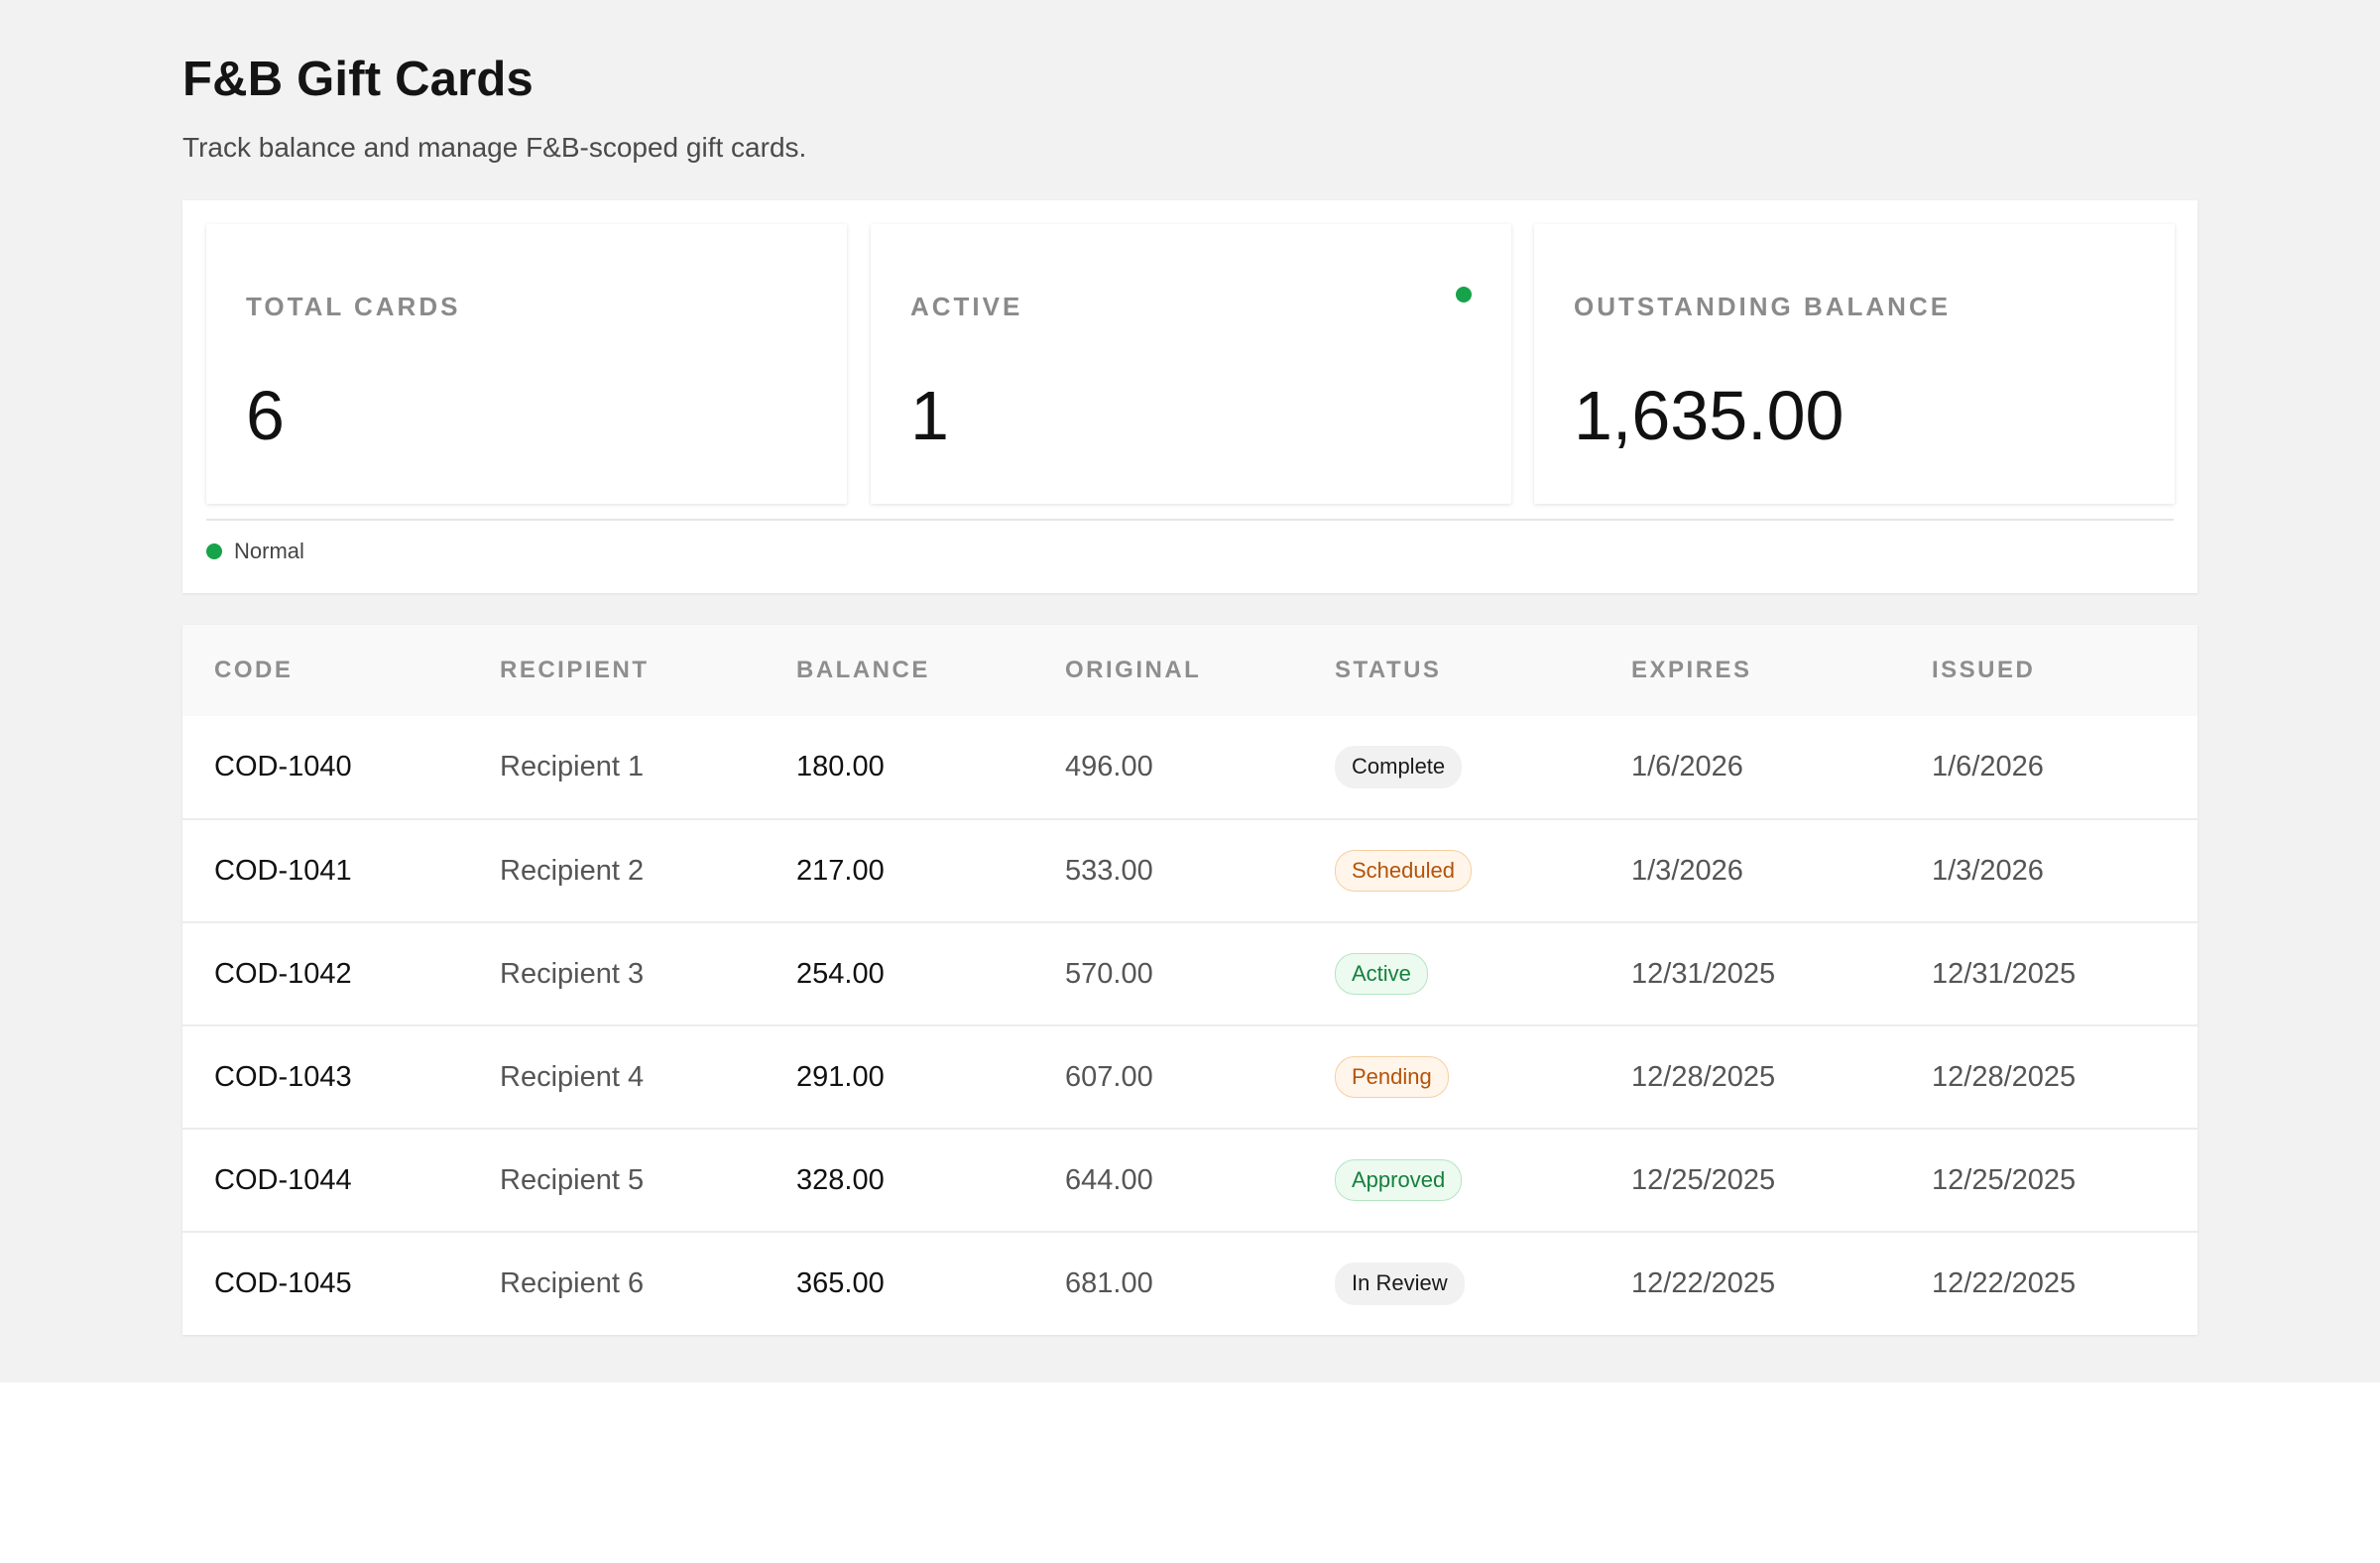 This screenshot has height=1563, width=2380. I want to click on status-badge: Scheduled, so click(1403, 871).